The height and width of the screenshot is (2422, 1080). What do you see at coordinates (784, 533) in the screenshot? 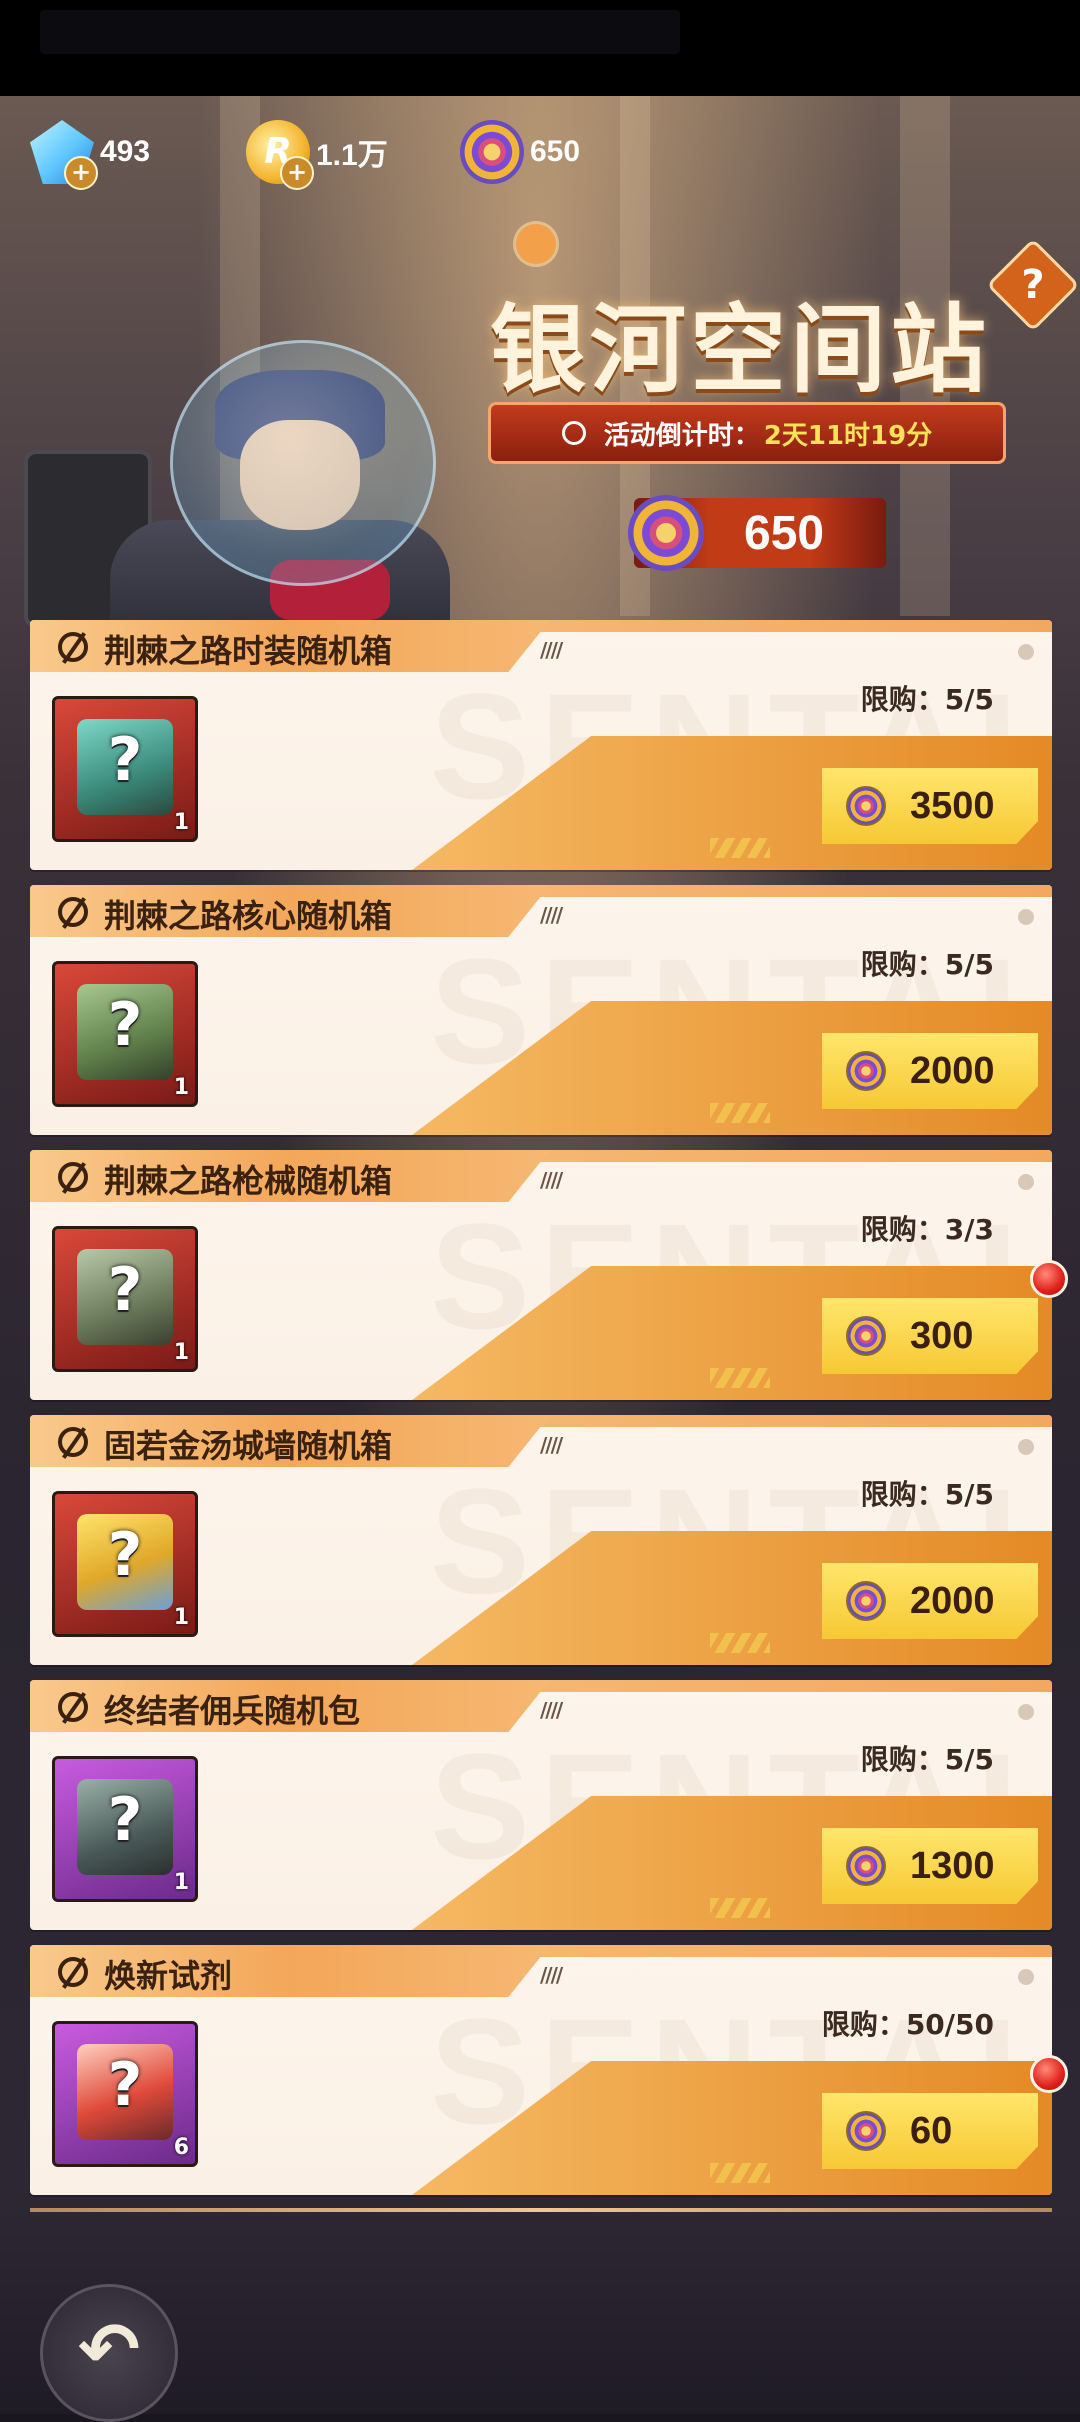
I see `balance-amount: 650` at bounding box center [784, 533].